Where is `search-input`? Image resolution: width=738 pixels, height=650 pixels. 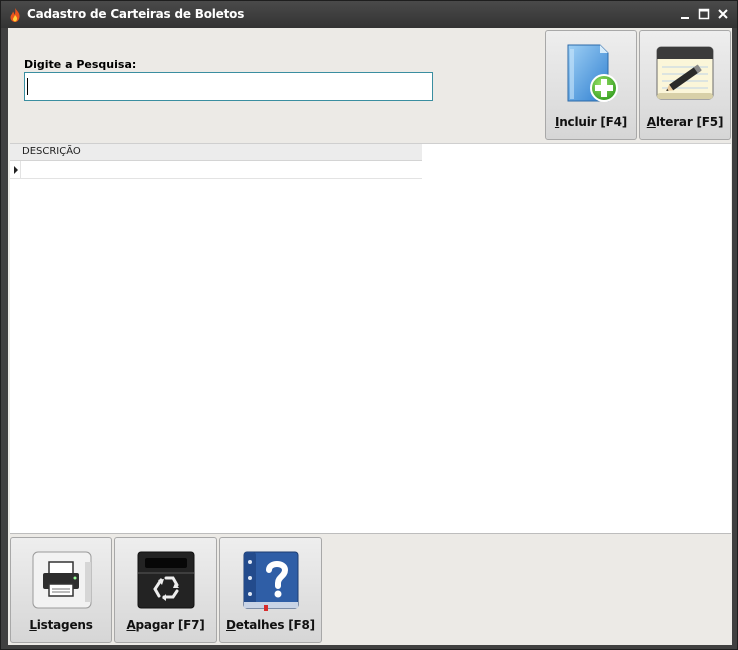 search-input is located at coordinates (228, 86).